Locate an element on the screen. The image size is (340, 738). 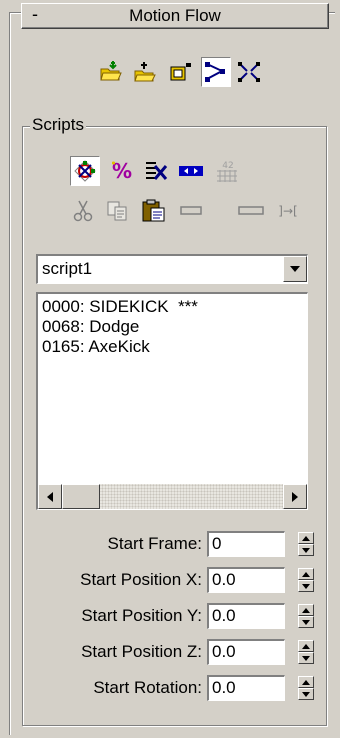
start-rotation-label: Start Rotation: is located at coordinates (147, 687).